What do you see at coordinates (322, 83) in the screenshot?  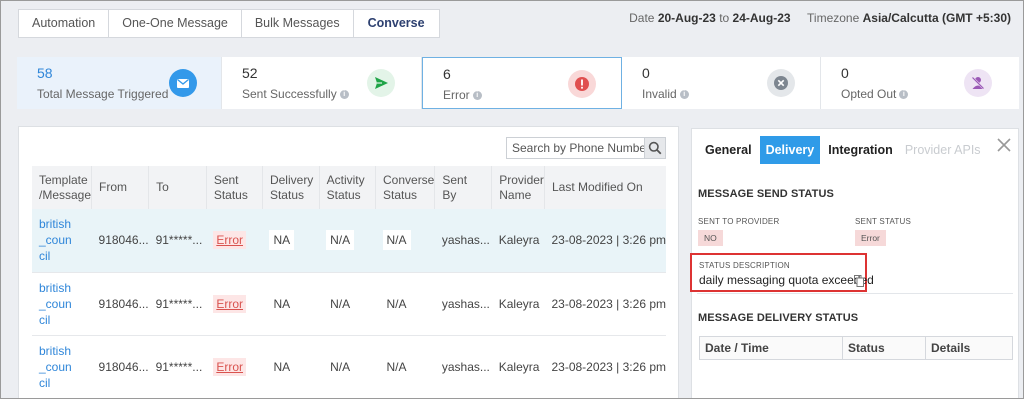 I see `stat-card-sent: 52 Sent Successfully i` at bounding box center [322, 83].